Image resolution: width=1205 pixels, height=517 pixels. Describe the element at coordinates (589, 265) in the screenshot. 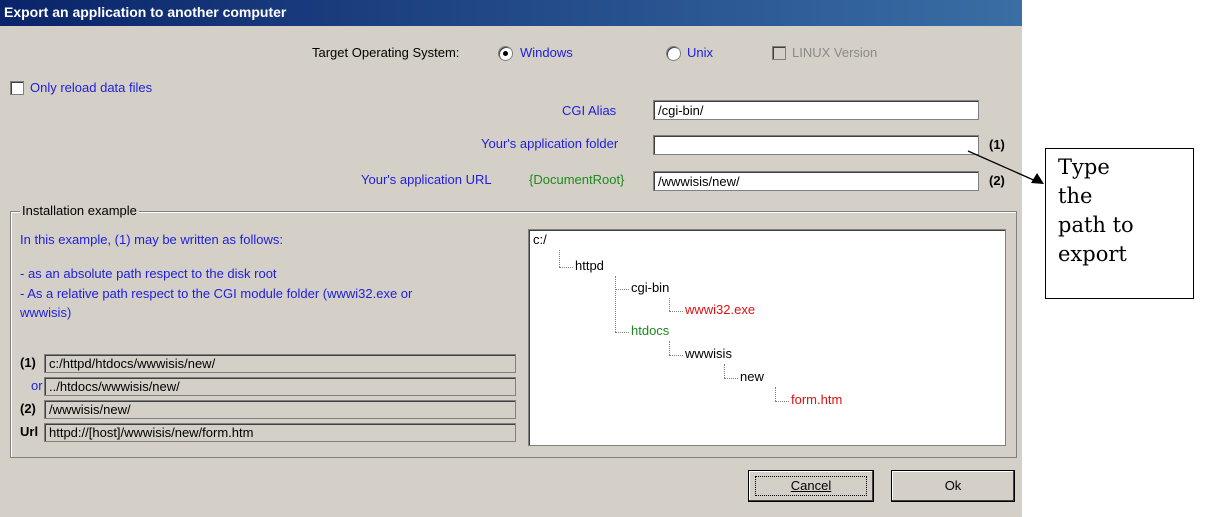

I see `tree-node-httpd: httpd` at that location.